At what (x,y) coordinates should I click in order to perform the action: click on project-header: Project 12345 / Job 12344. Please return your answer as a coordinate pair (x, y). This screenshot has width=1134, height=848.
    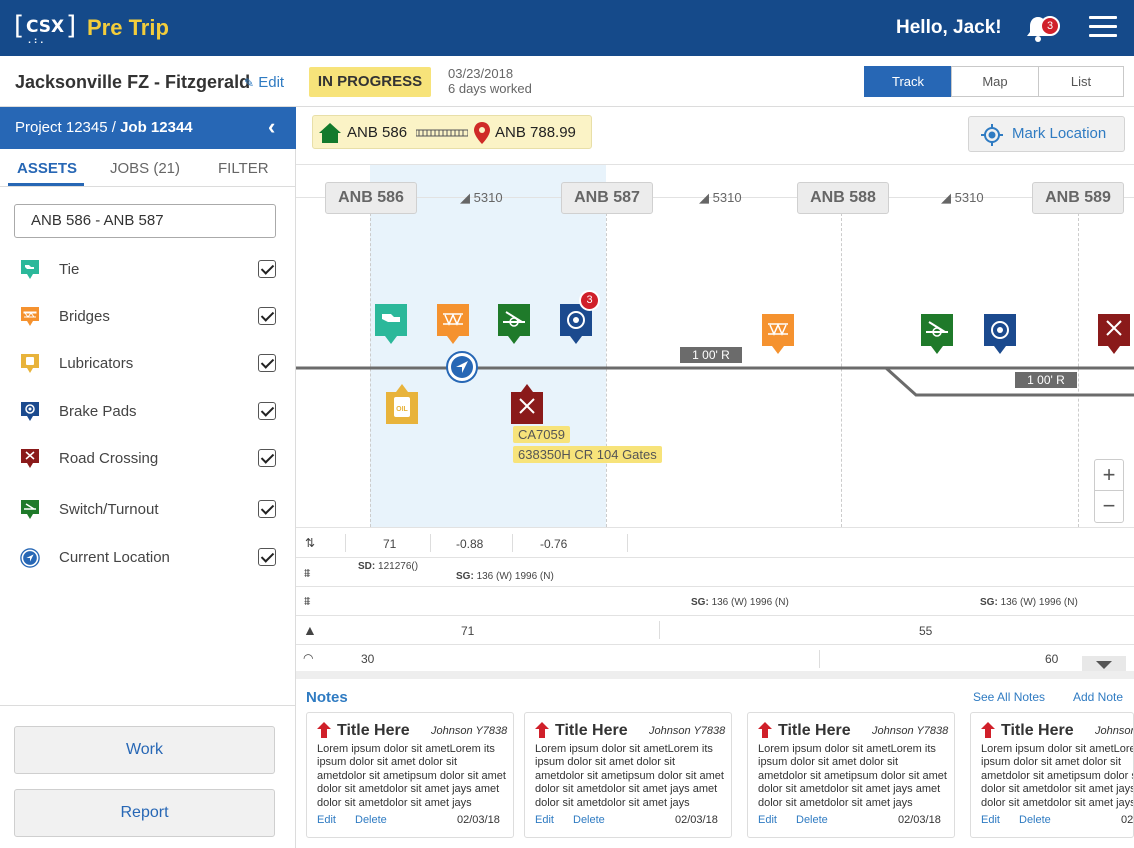
    Looking at the image, I should click on (148, 128).